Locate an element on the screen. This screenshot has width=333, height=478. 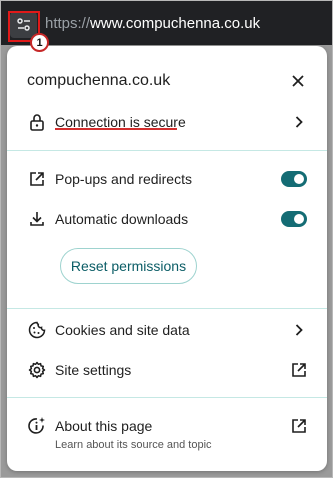
site-settings-row: Site settings is located at coordinates (167, 370).